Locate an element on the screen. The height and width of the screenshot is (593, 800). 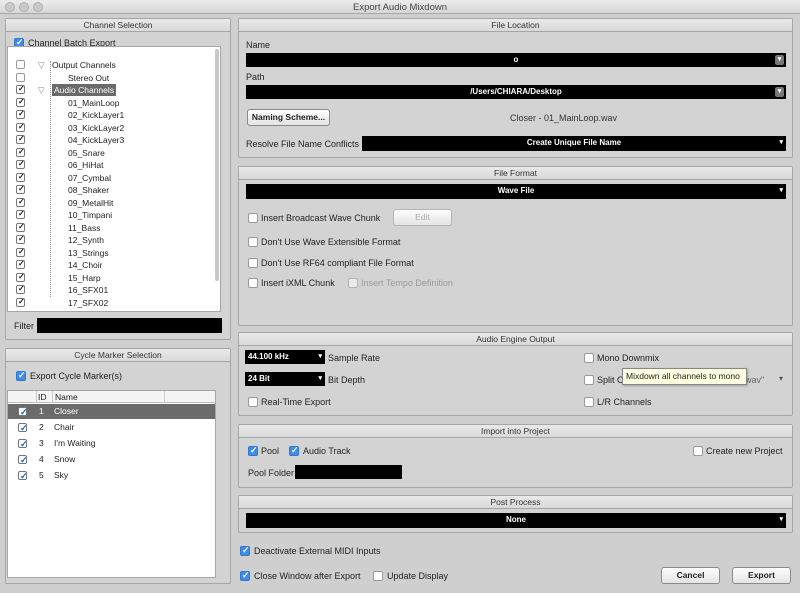
sample-rate-value: 44.100 kHz is located at coordinates (268, 356).